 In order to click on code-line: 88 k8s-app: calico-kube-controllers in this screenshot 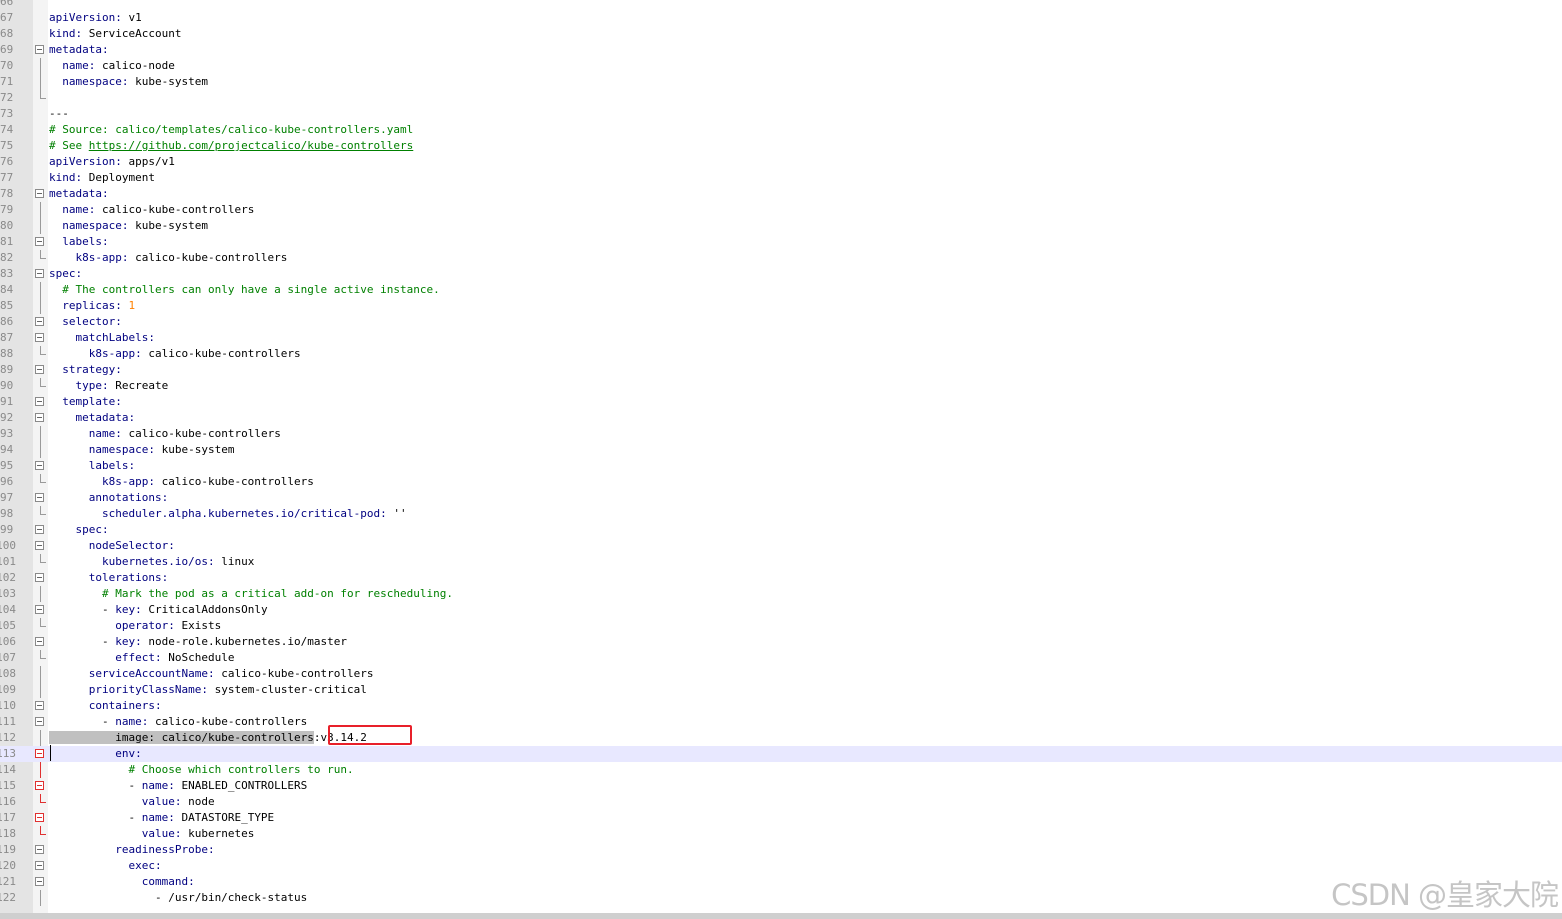, I will do `click(781, 354)`.